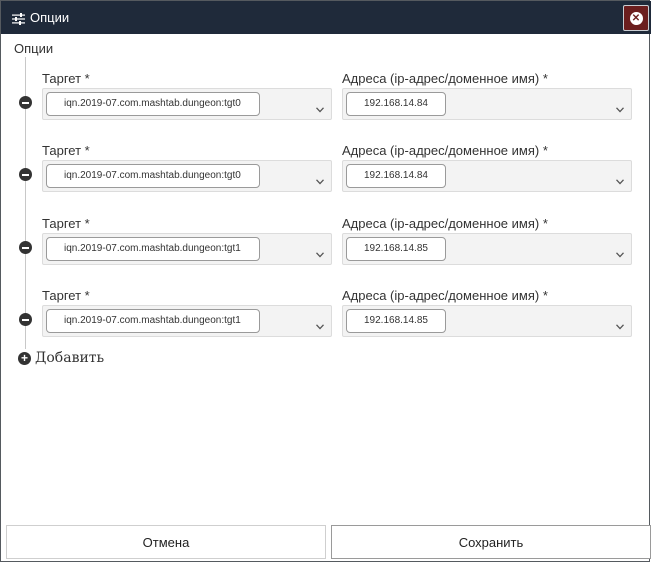  I want to click on dialog-titlebar: Опции ✕, so click(326, 17).